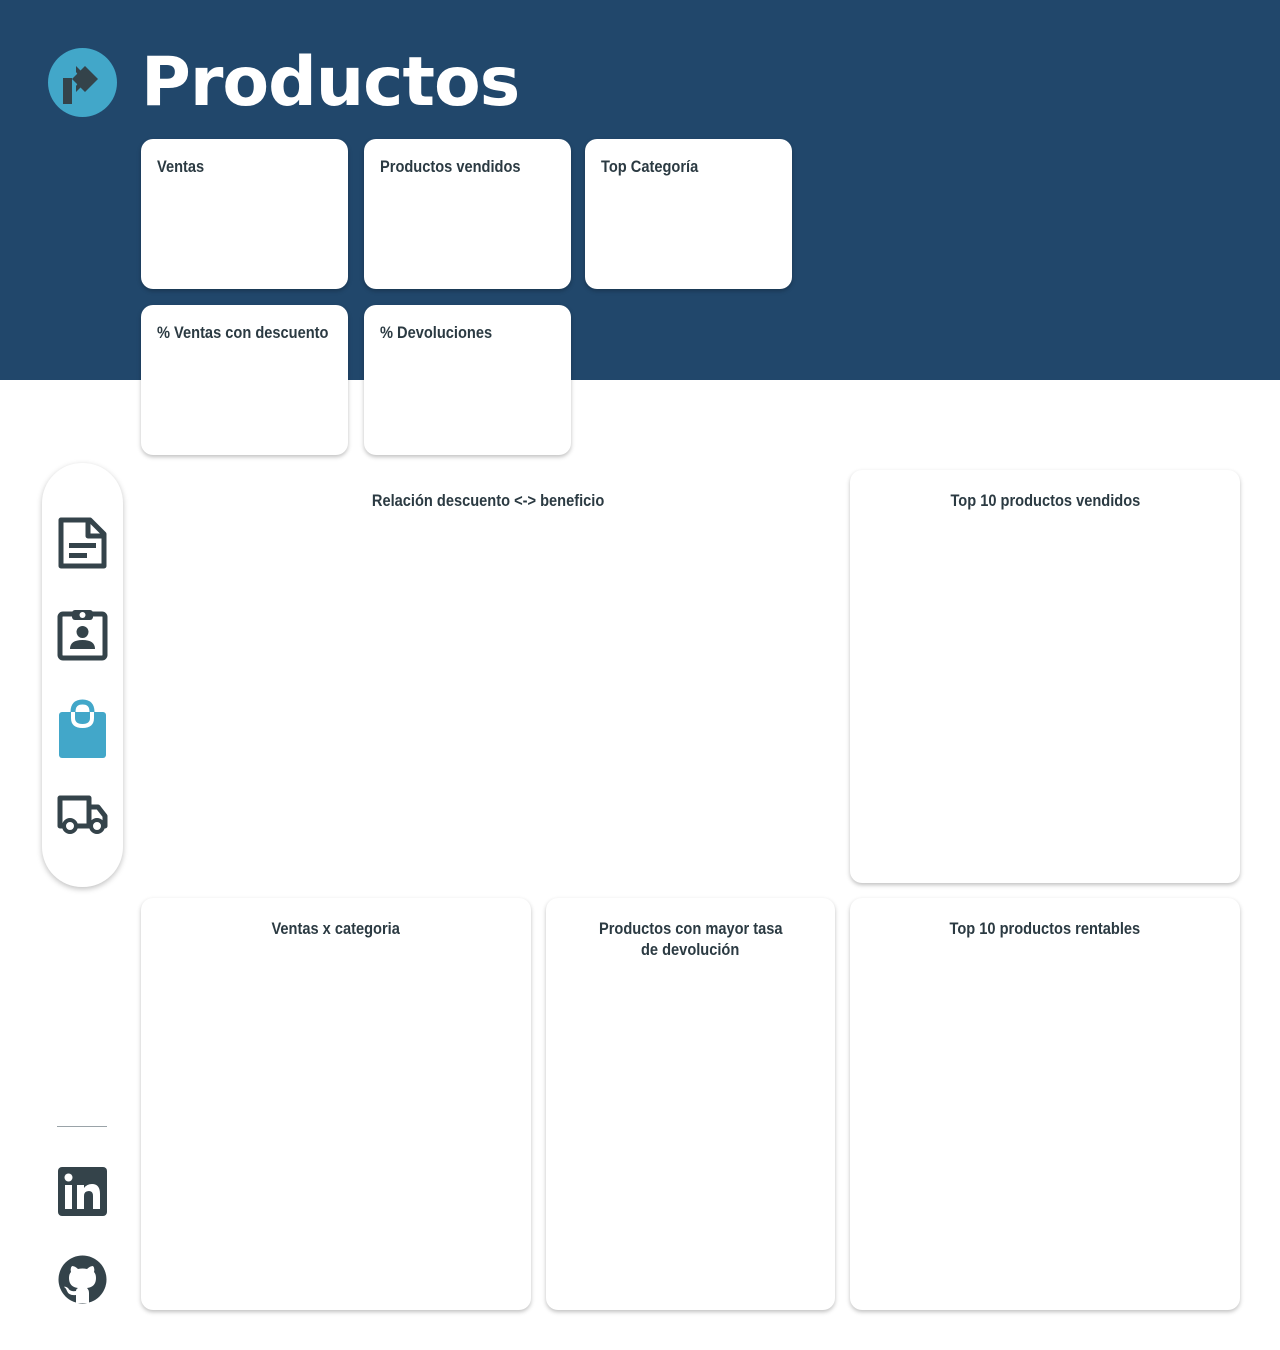  Describe the element at coordinates (181, 166) in the screenshot. I see `kpi-label: Ventas` at that location.